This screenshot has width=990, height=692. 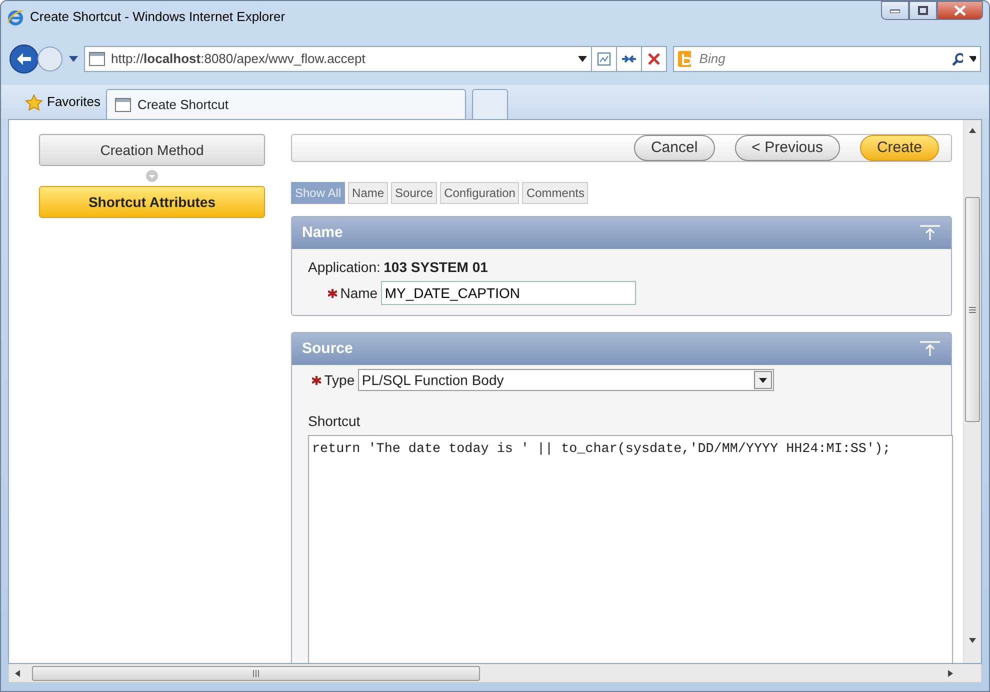 What do you see at coordinates (34, 102) in the screenshot?
I see `star-icon` at bounding box center [34, 102].